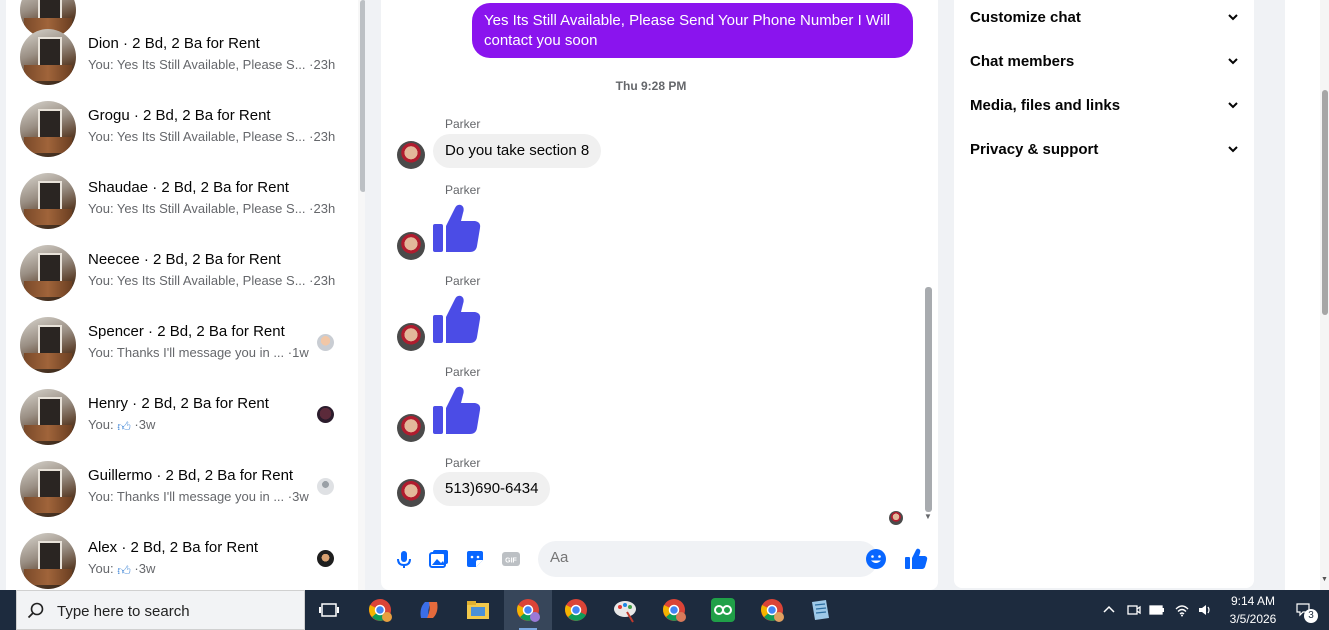 This screenshot has height=630, width=1329. I want to click on conversation-name: Spencer · 2 Bd, 2 Ba for Rent, so click(186, 331).